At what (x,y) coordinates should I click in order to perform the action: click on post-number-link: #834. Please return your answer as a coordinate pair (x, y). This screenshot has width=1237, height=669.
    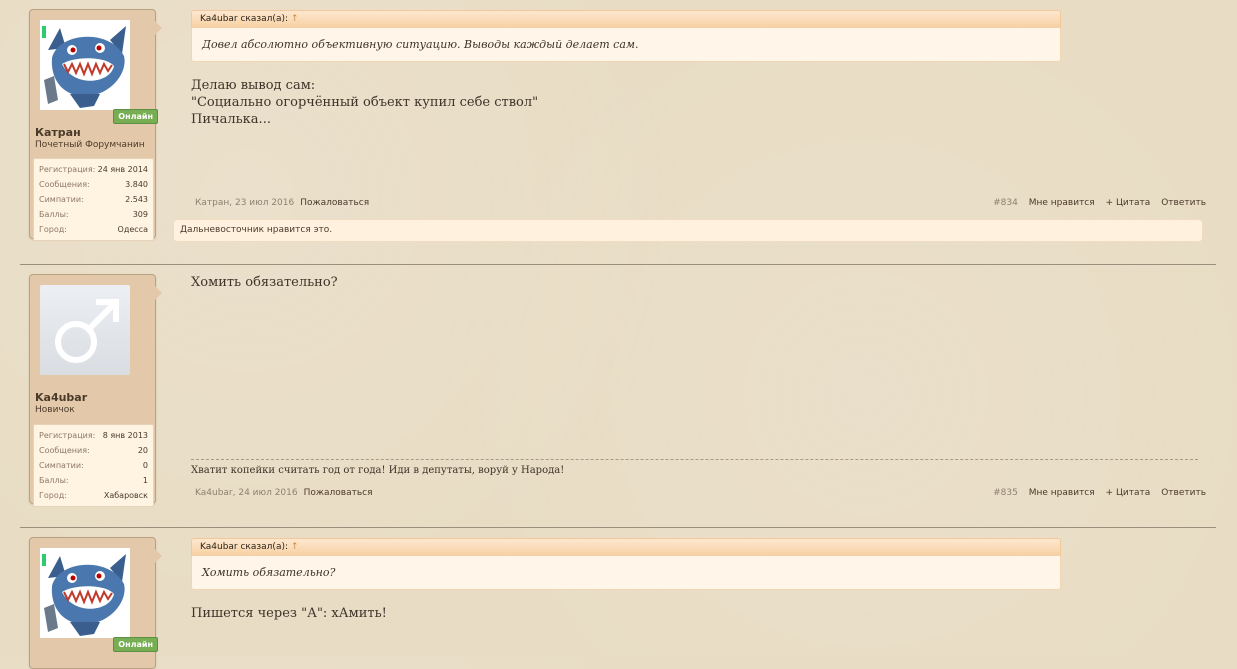
    Looking at the image, I should click on (1005, 203).